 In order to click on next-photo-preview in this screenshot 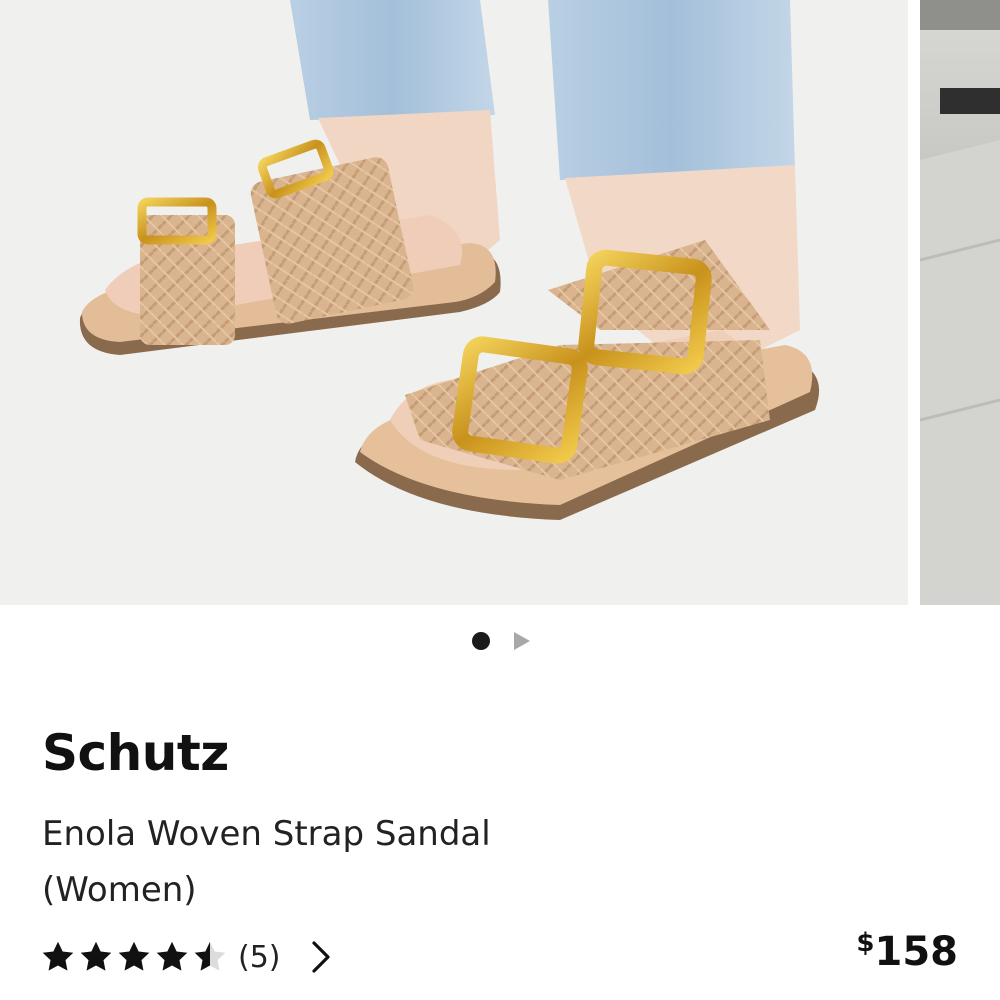, I will do `click(960, 302)`.